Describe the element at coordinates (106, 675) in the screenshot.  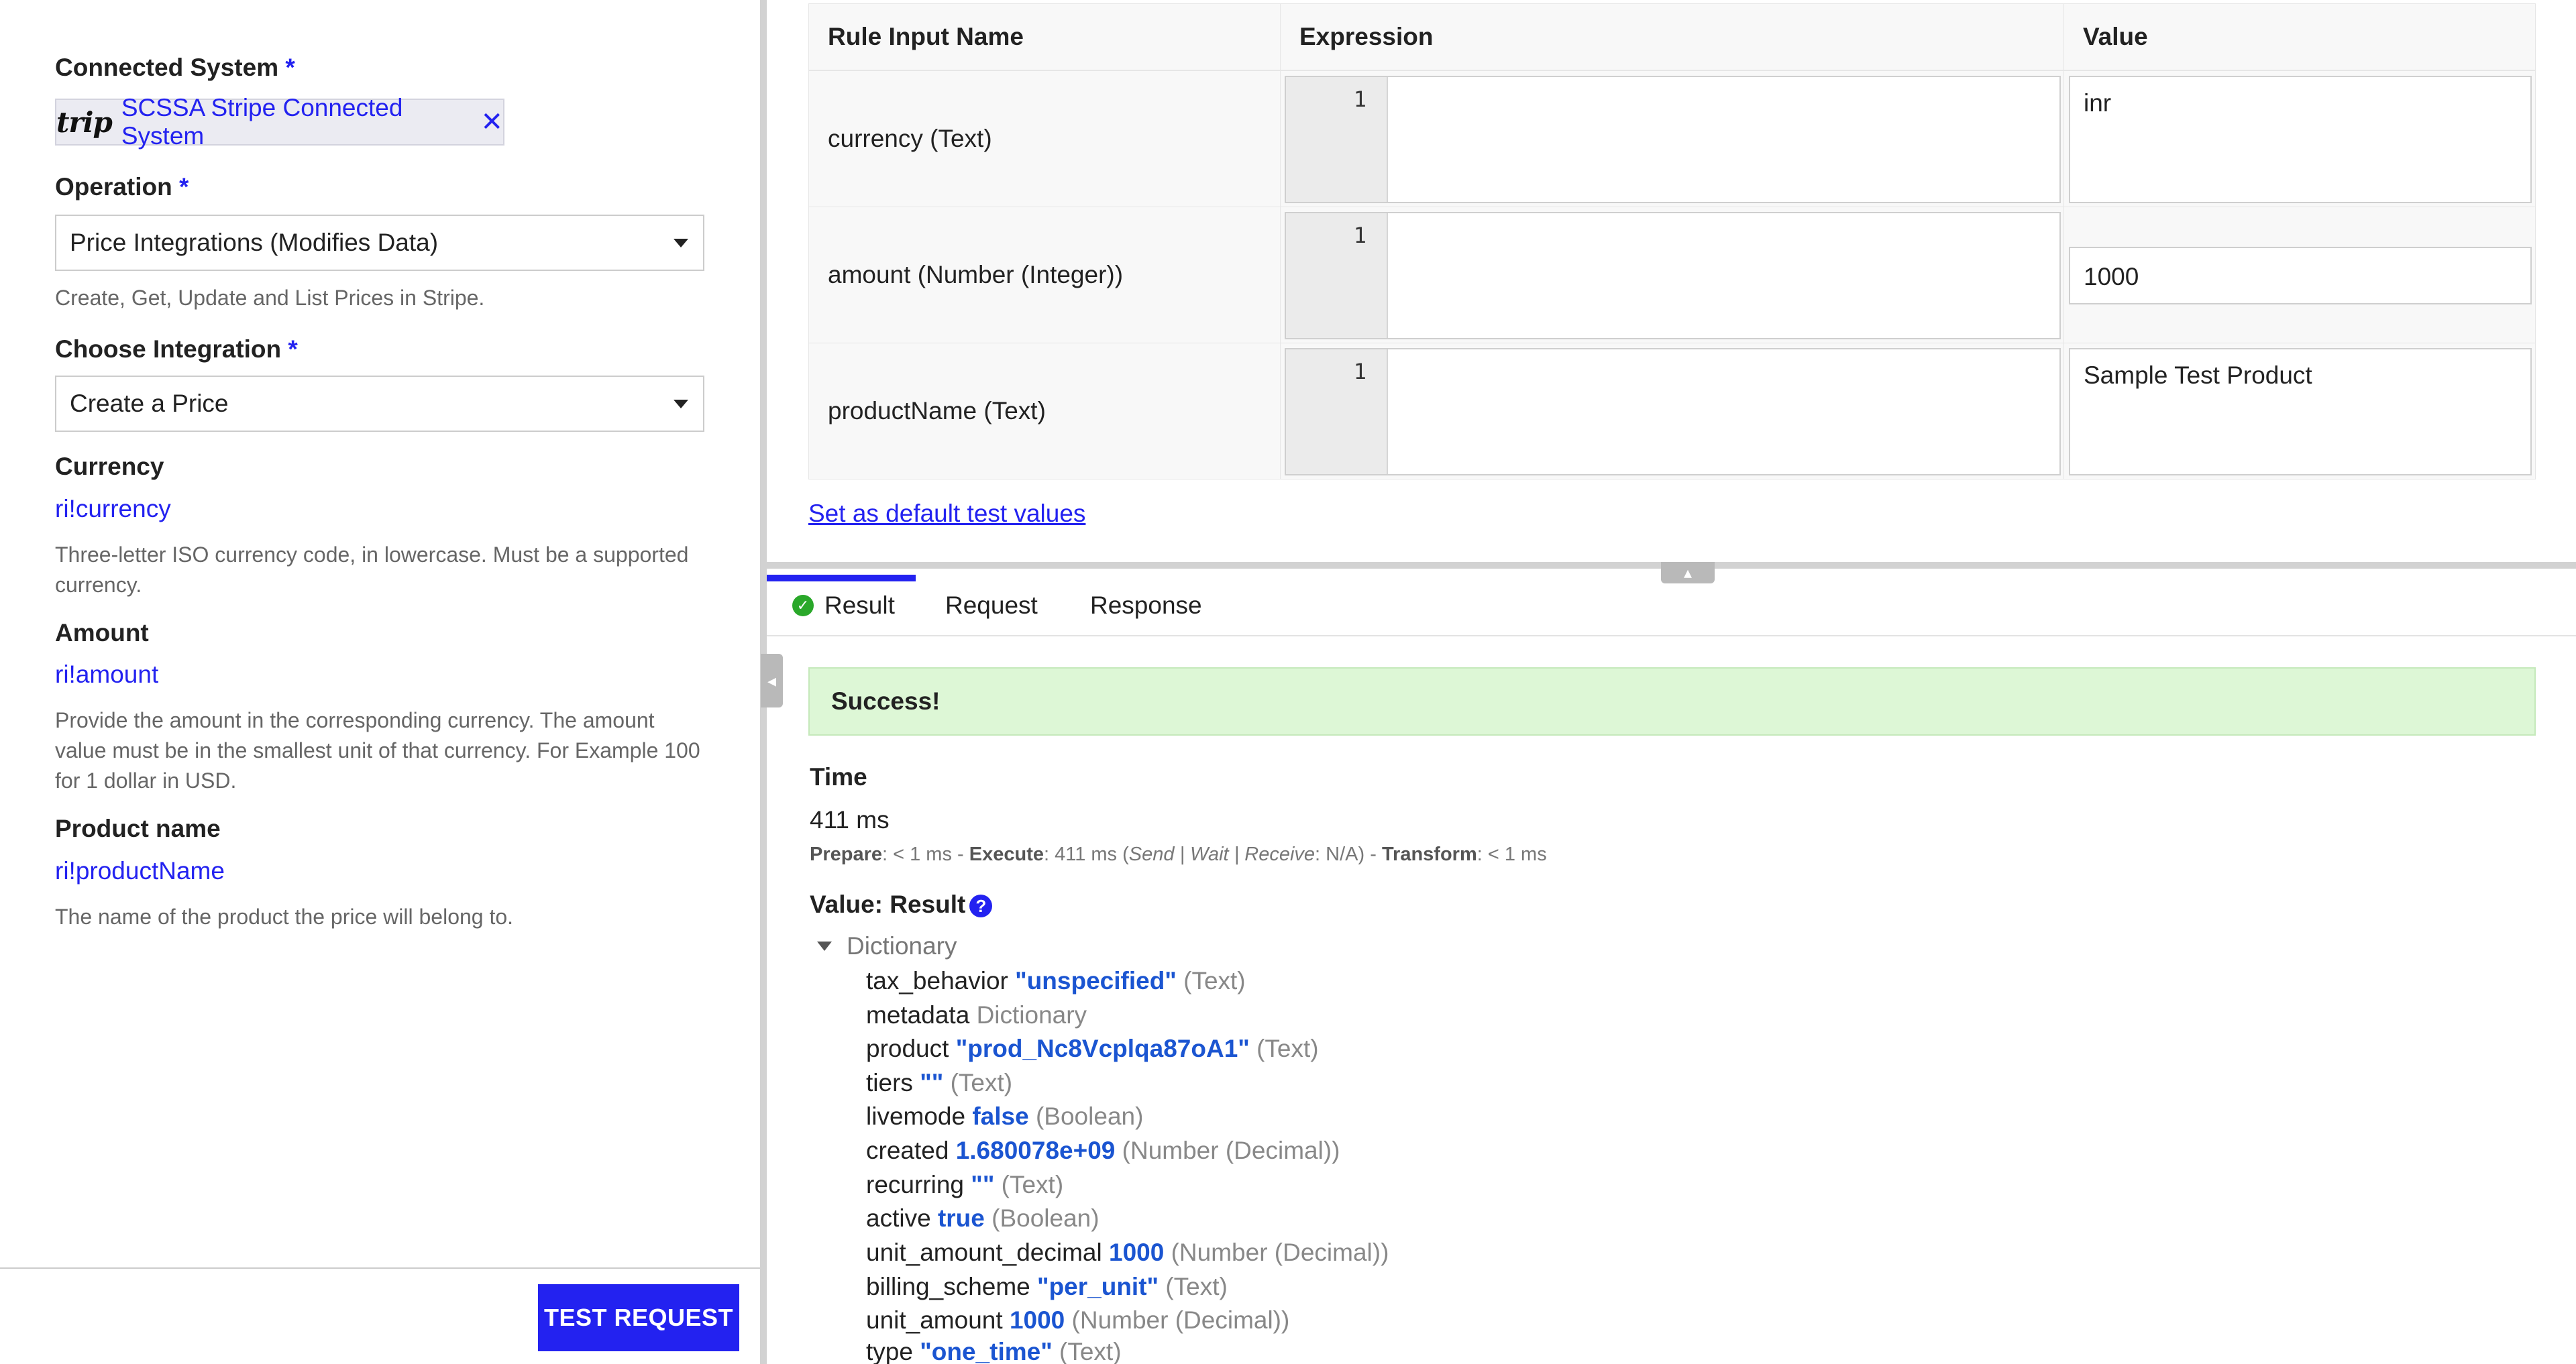
I see `amount-rule-input-link: ri!amount` at that location.